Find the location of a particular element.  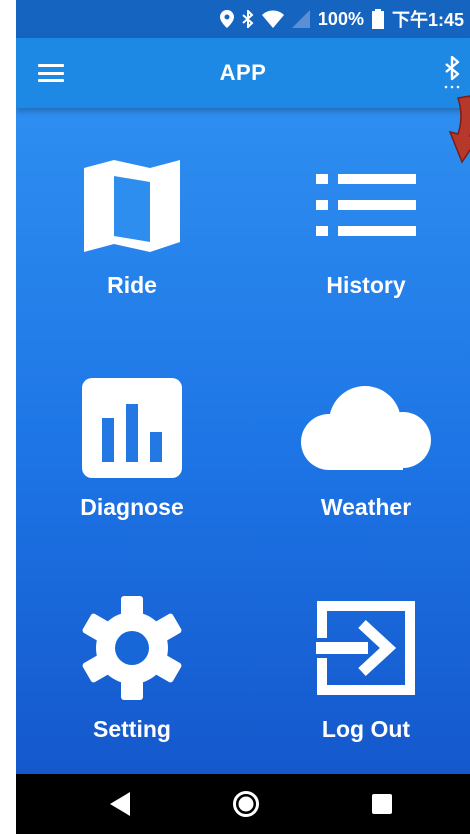

history-label: History is located at coordinates (366, 285).